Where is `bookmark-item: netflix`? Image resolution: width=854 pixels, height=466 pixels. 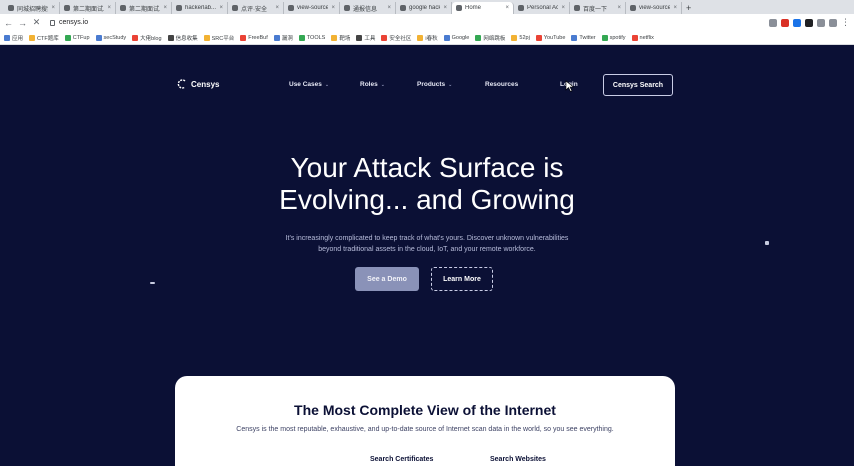
bookmark-item: netflix is located at coordinates (642, 37).